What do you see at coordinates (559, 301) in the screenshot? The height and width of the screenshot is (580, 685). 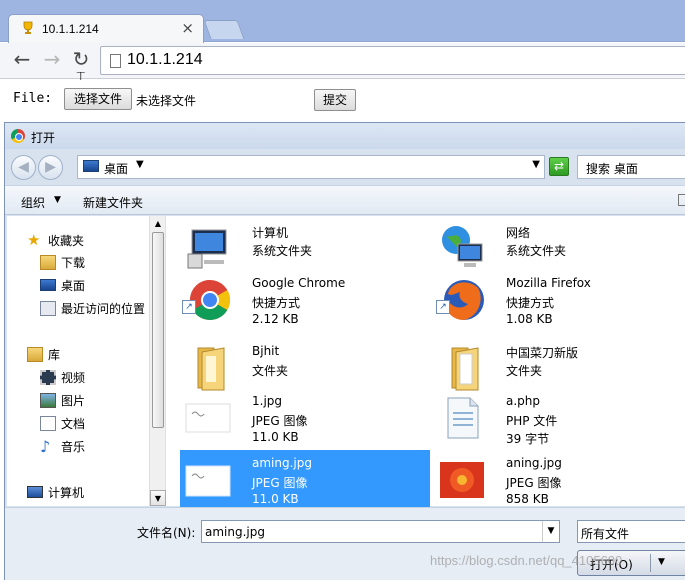 I see `file-item: ↗ Mozilla Firefox 快捷方式 1.08 KB` at bounding box center [559, 301].